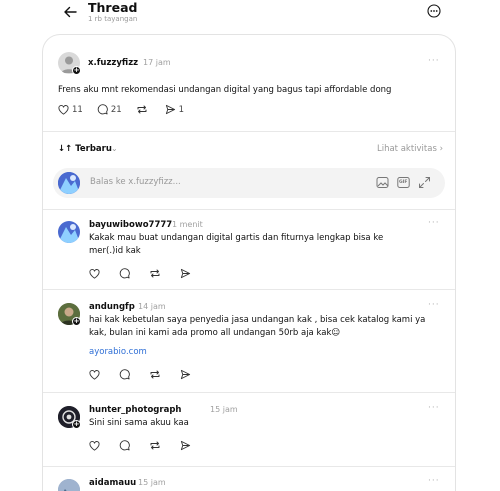  Describe the element at coordinates (157, 62) in the screenshot. I see `post-time: 17 jam` at that location.